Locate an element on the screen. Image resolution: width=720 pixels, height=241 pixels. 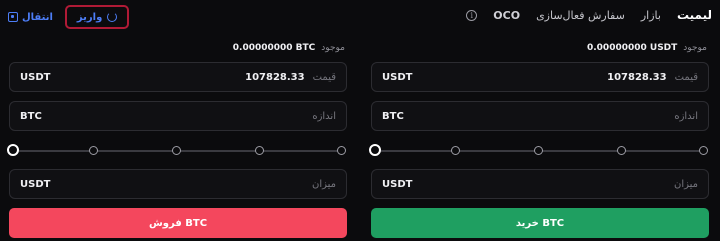
buy-amount-unit: USDT is located at coordinates (397, 184).